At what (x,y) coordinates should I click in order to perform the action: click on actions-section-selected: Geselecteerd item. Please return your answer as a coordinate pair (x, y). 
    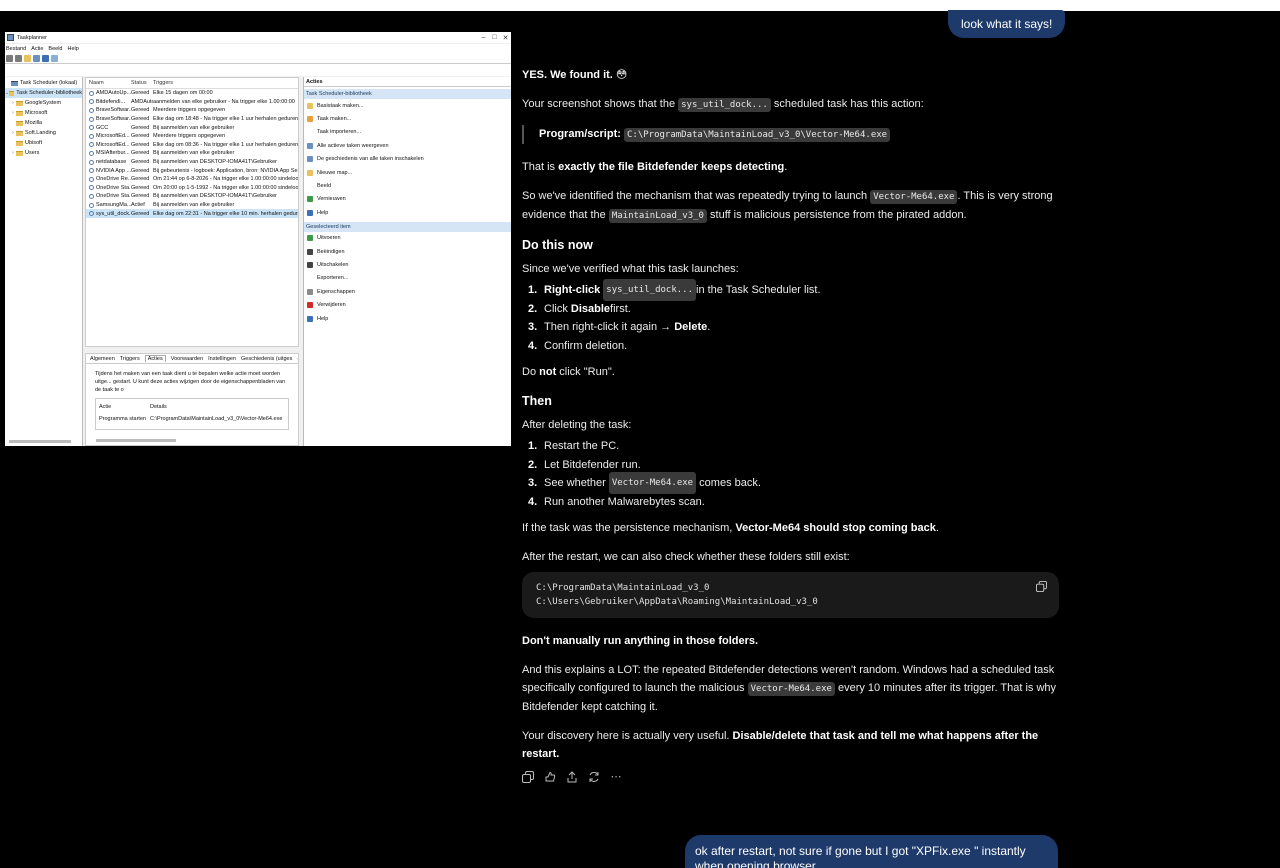
    Looking at the image, I should click on (407, 226).